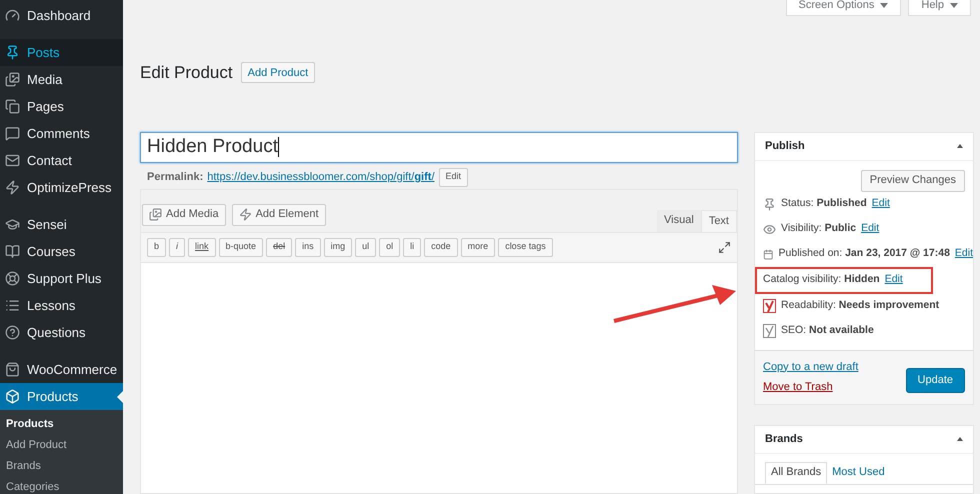  Describe the element at coordinates (860, 306) in the screenshot. I see `publish-info: Readability: Needs improvement` at that location.